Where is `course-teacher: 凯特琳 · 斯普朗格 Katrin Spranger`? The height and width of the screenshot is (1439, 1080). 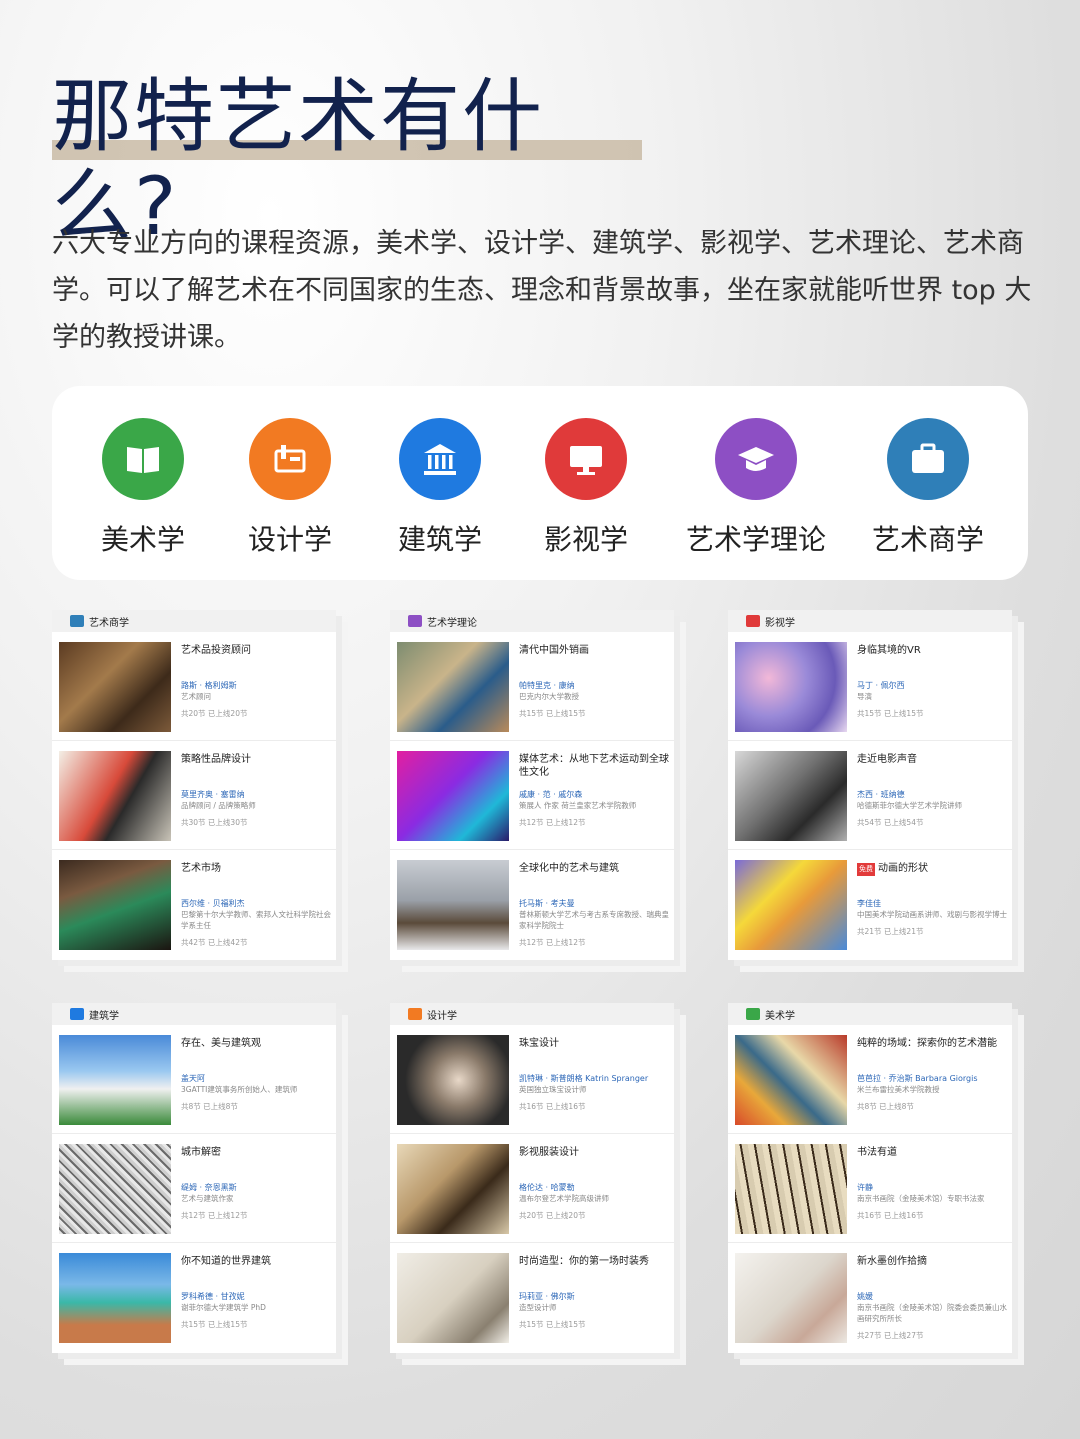 course-teacher: 凯特琳 · 斯普朗格 Katrin Spranger is located at coordinates (584, 1078).